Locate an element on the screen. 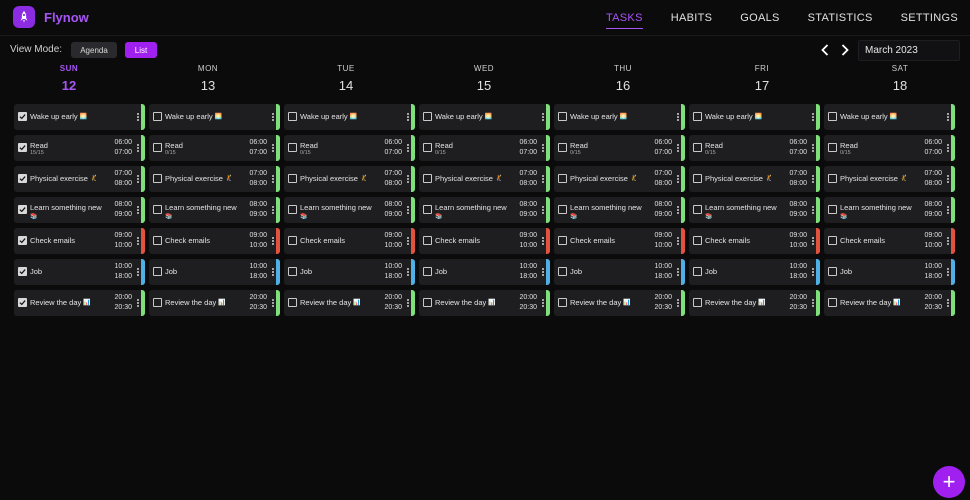 This screenshot has width=970, height=500. nav-goals: GOALS is located at coordinates (759, 18).